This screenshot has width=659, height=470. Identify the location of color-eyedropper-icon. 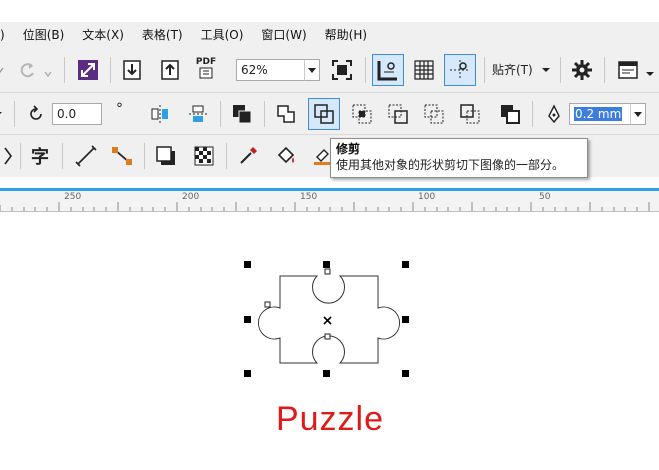
(248, 156).